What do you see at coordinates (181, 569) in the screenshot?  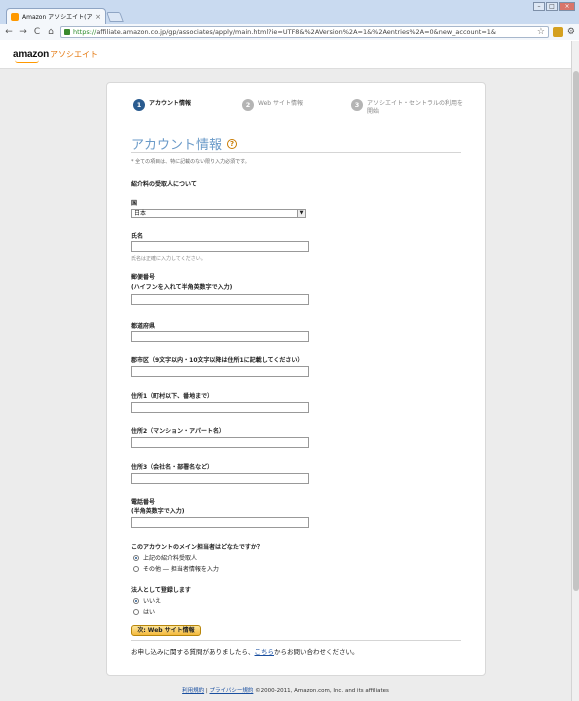 I see `radio-label: その他 ― 担当者情報を入力` at bounding box center [181, 569].